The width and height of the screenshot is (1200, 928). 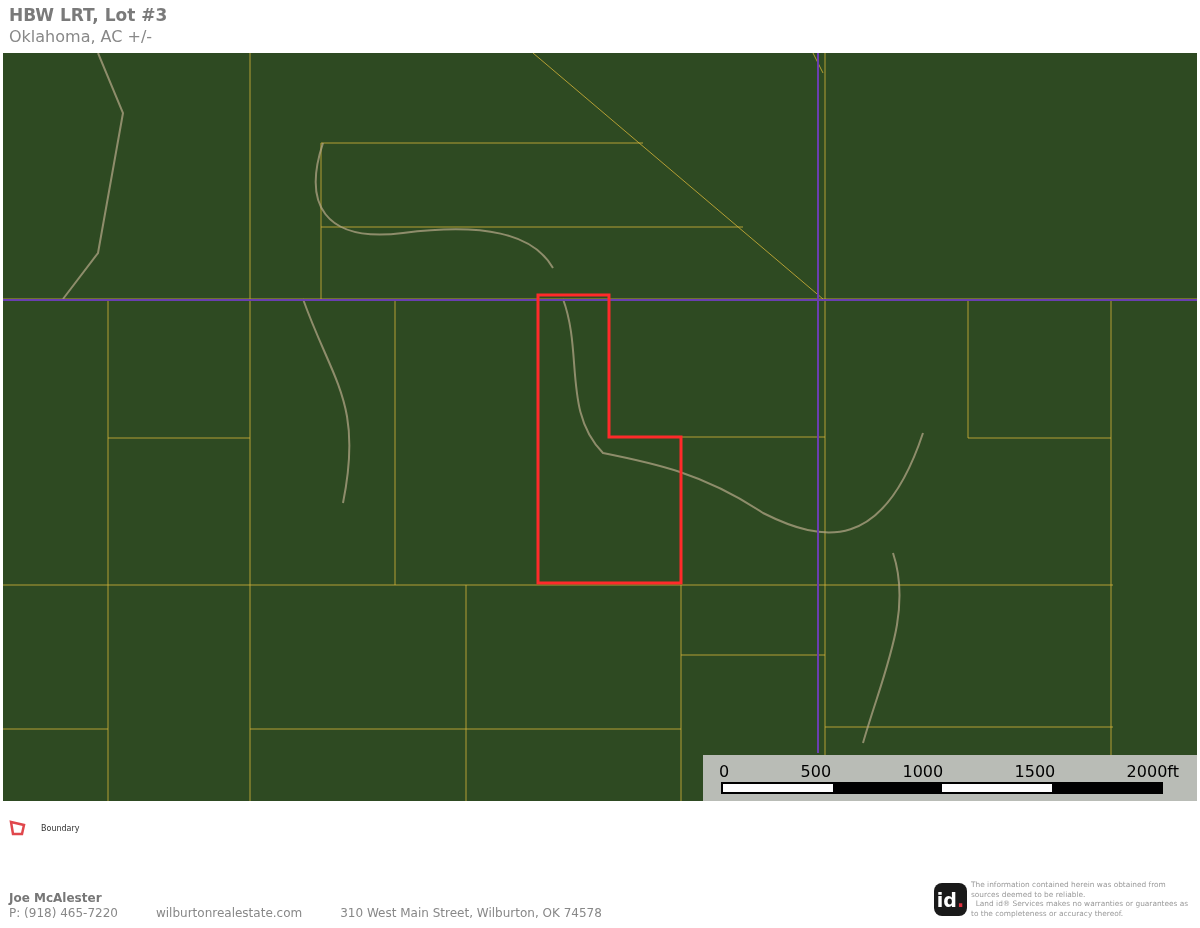 What do you see at coordinates (471, 913) in the screenshot?
I see `street-address: 310 West Main Street, Wilburton, OK 74578` at bounding box center [471, 913].